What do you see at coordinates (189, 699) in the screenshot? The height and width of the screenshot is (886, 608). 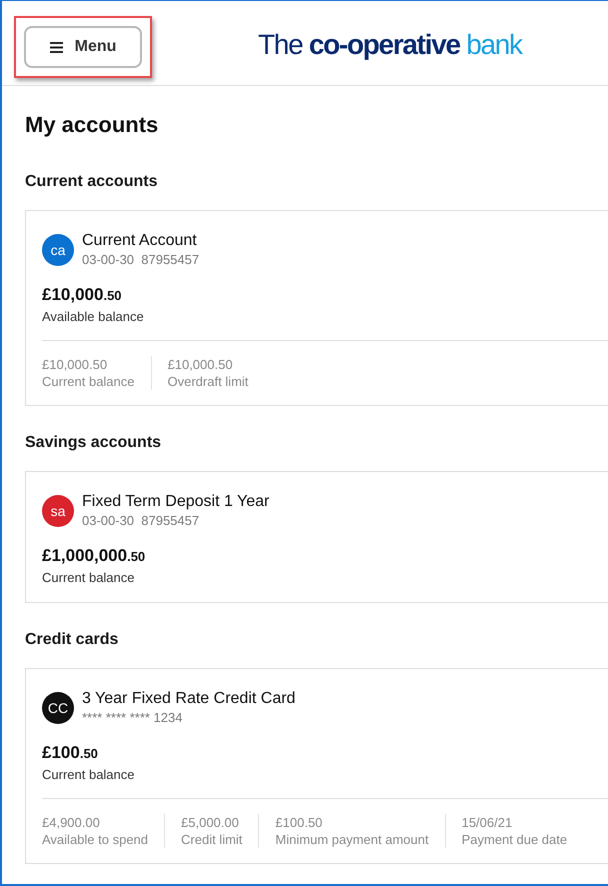 I see `account-name: 3 Year Fixed Rate Credit Card` at bounding box center [189, 699].